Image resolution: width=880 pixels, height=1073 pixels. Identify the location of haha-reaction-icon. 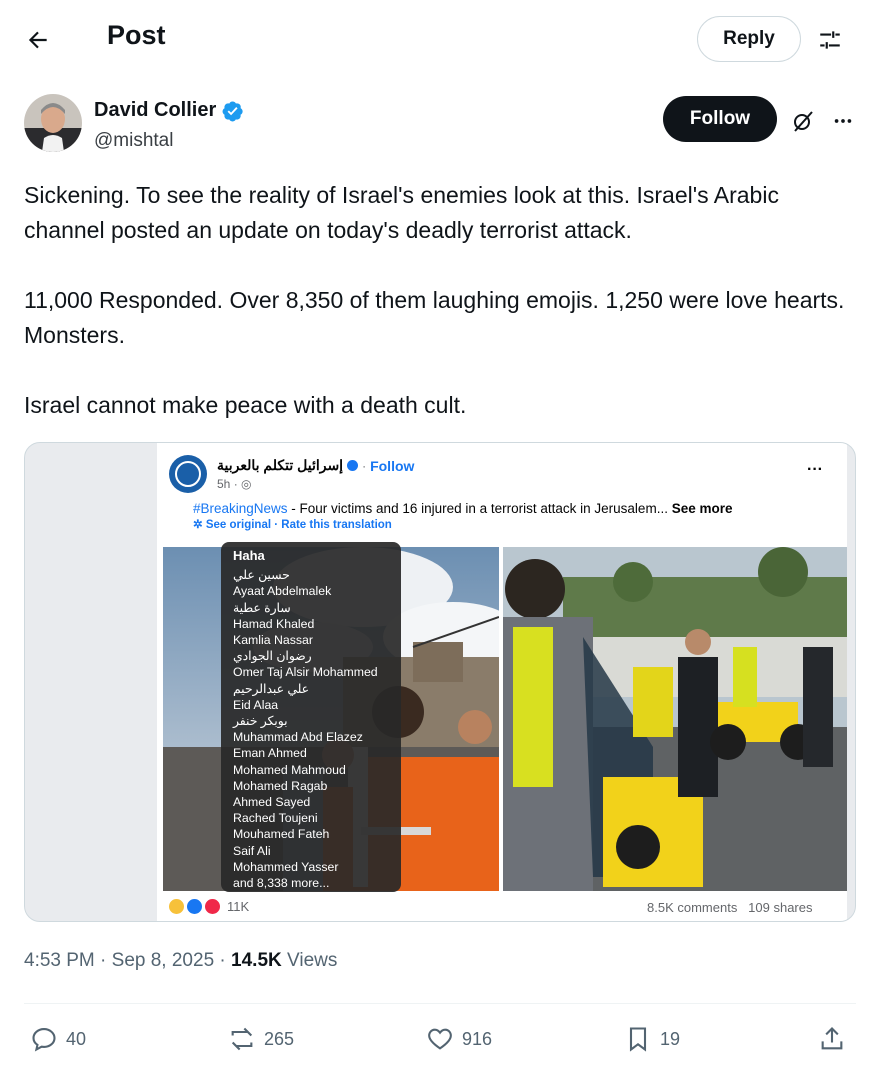
(176, 906).